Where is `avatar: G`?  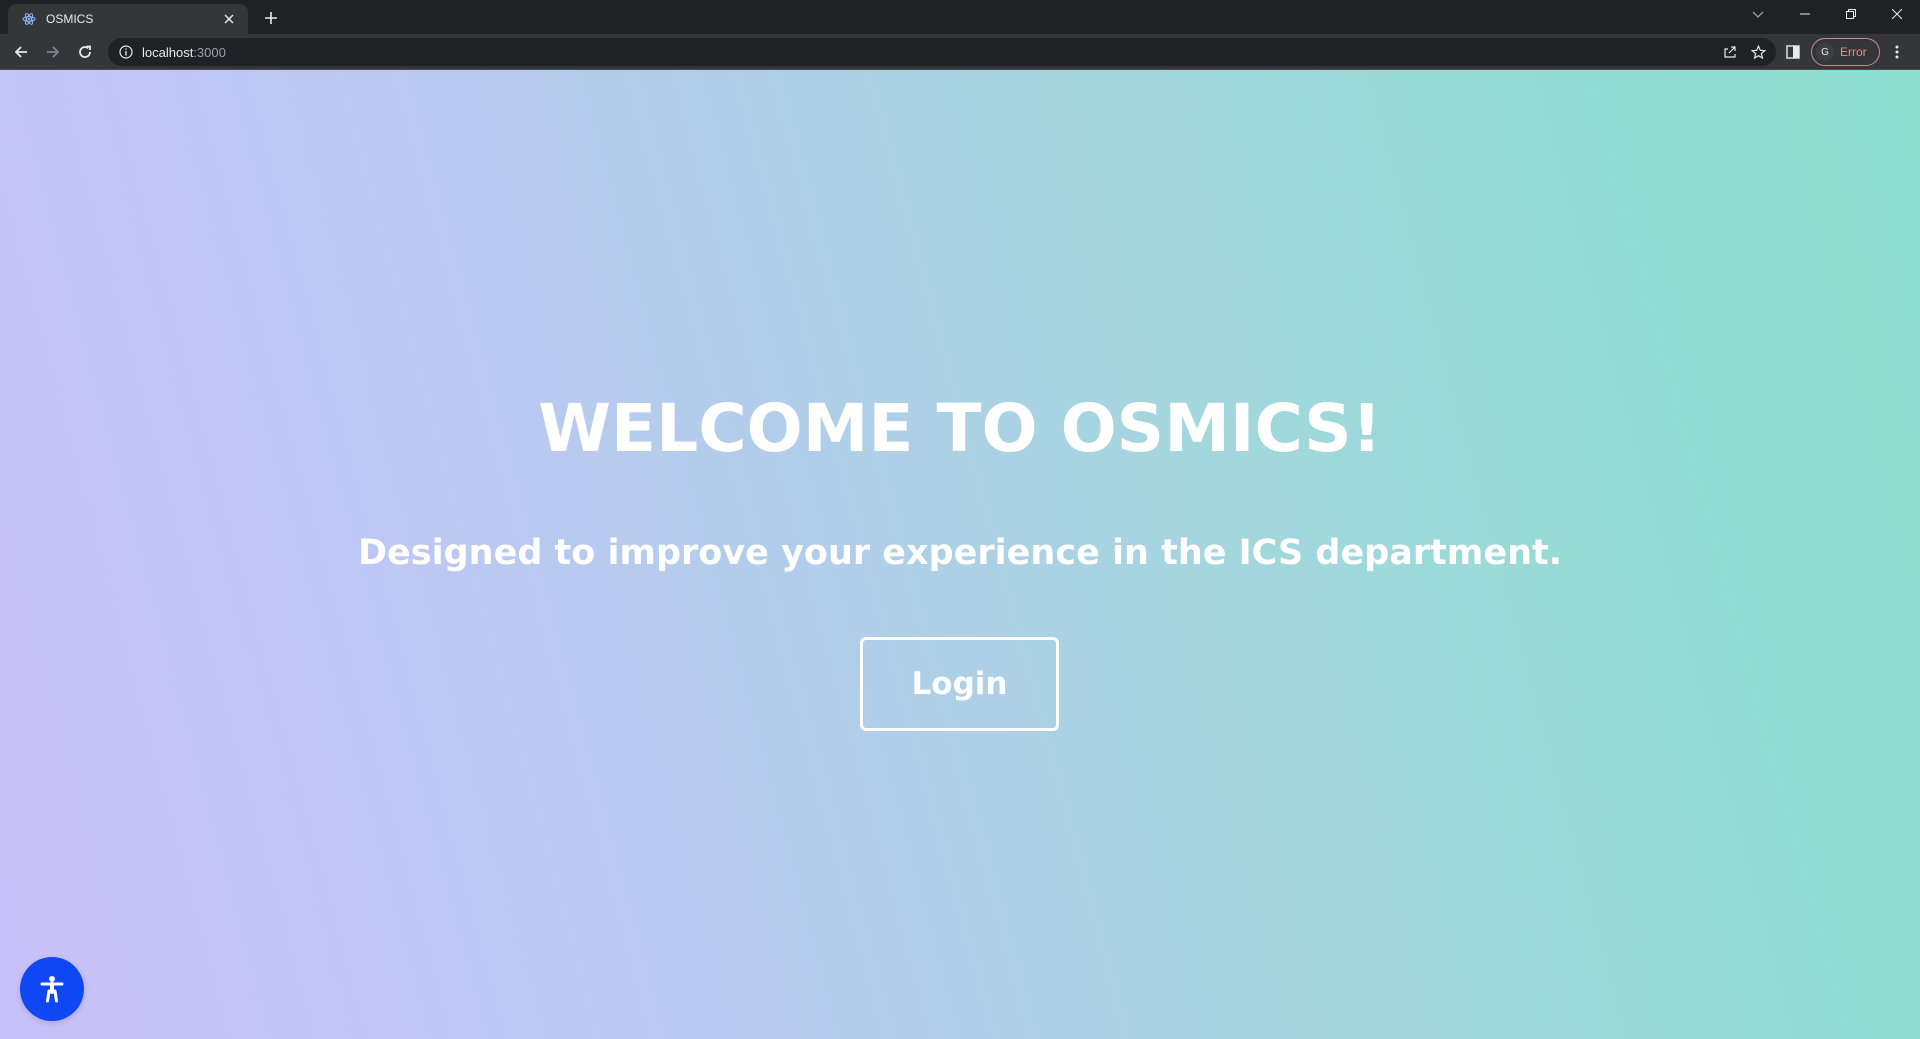 avatar: G is located at coordinates (1825, 52).